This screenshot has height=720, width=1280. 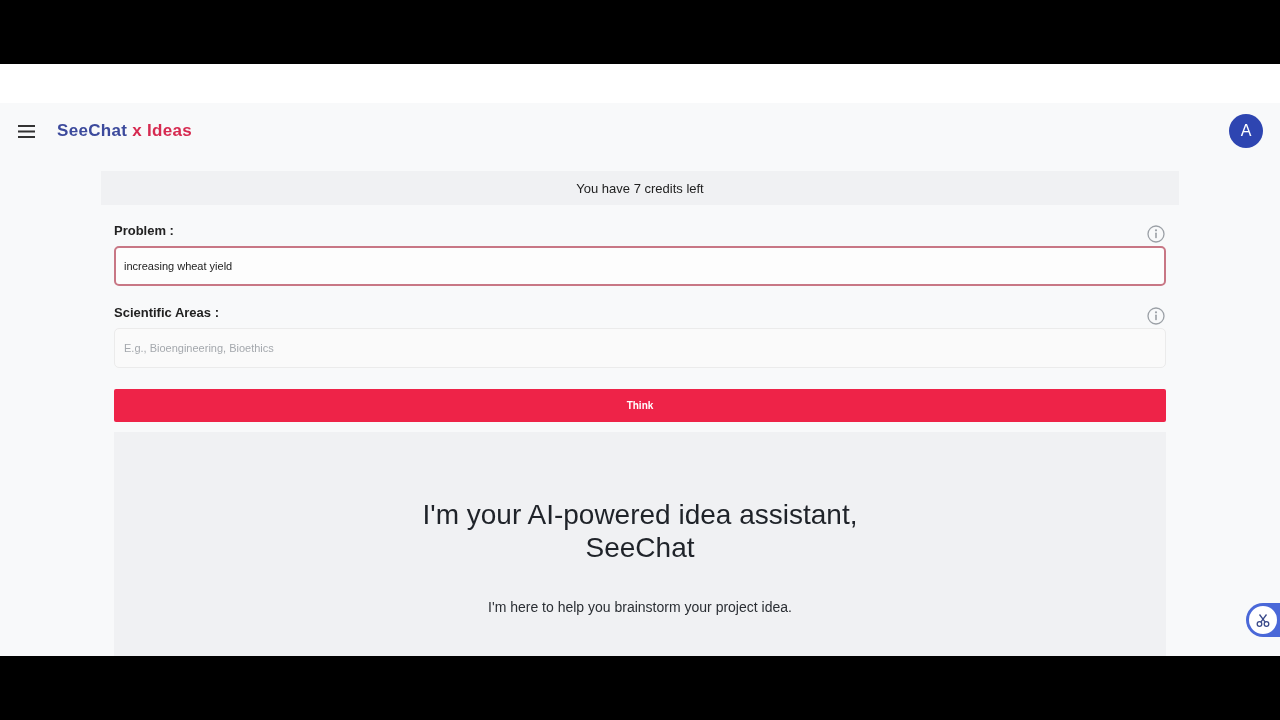 What do you see at coordinates (640, 531) in the screenshot?
I see `welcome-heading: I'm your AI-powered idea assistant, SeeChat` at bounding box center [640, 531].